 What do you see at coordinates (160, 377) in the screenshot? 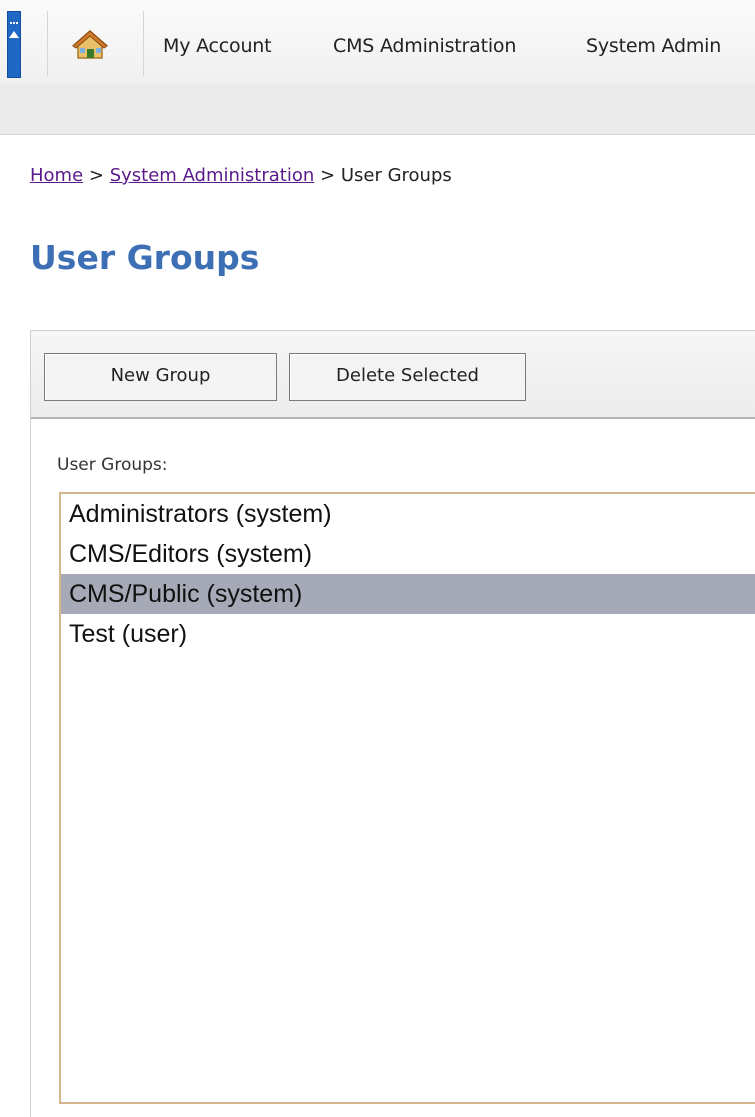
I see `new-group-button: New Group` at bounding box center [160, 377].